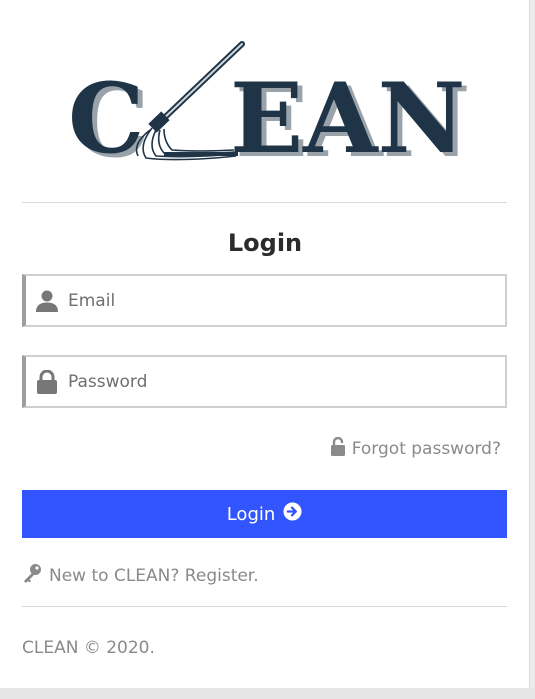 Image resolution: width=535 pixels, height=699 pixels. What do you see at coordinates (154, 575) in the screenshot?
I see `register-label: New to CLEAN? Register.` at bounding box center [154, 575].